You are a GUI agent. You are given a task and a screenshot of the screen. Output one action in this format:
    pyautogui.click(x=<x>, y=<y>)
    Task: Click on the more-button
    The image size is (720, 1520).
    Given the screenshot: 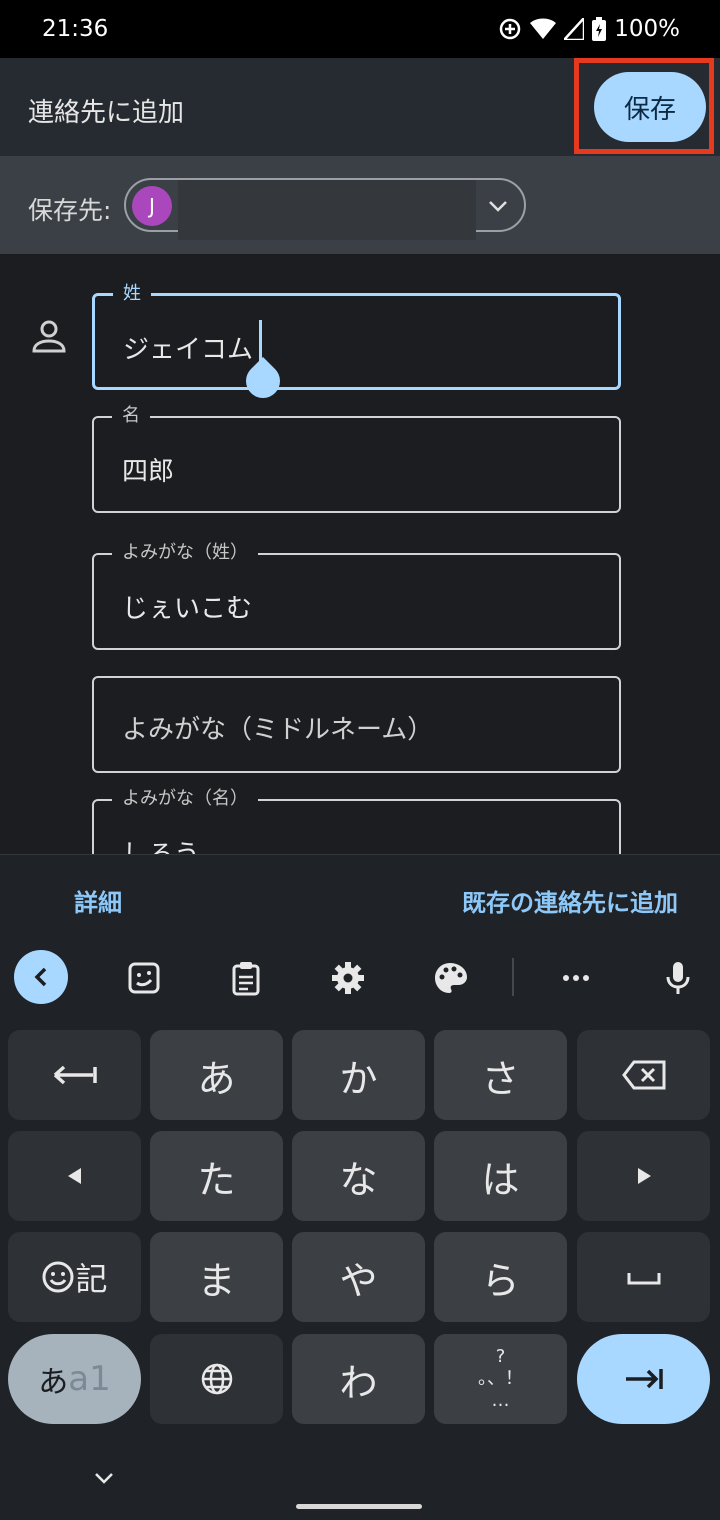 What is the action you would take?
    pyautogui.click(x=576, y=978)
    